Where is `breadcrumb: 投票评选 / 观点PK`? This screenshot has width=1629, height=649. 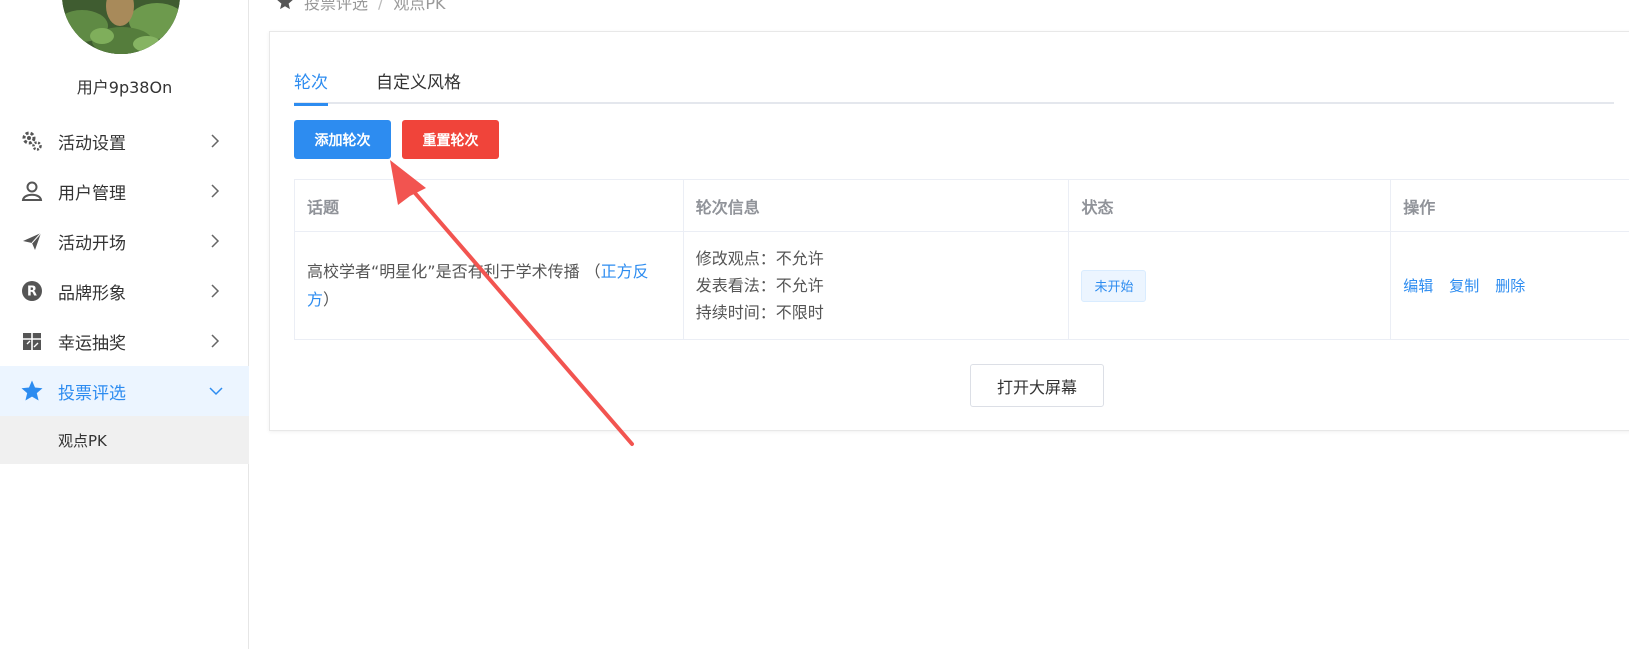
breadcrumb: 投票评选 / 观点PK is located at coordinates (361, 7).